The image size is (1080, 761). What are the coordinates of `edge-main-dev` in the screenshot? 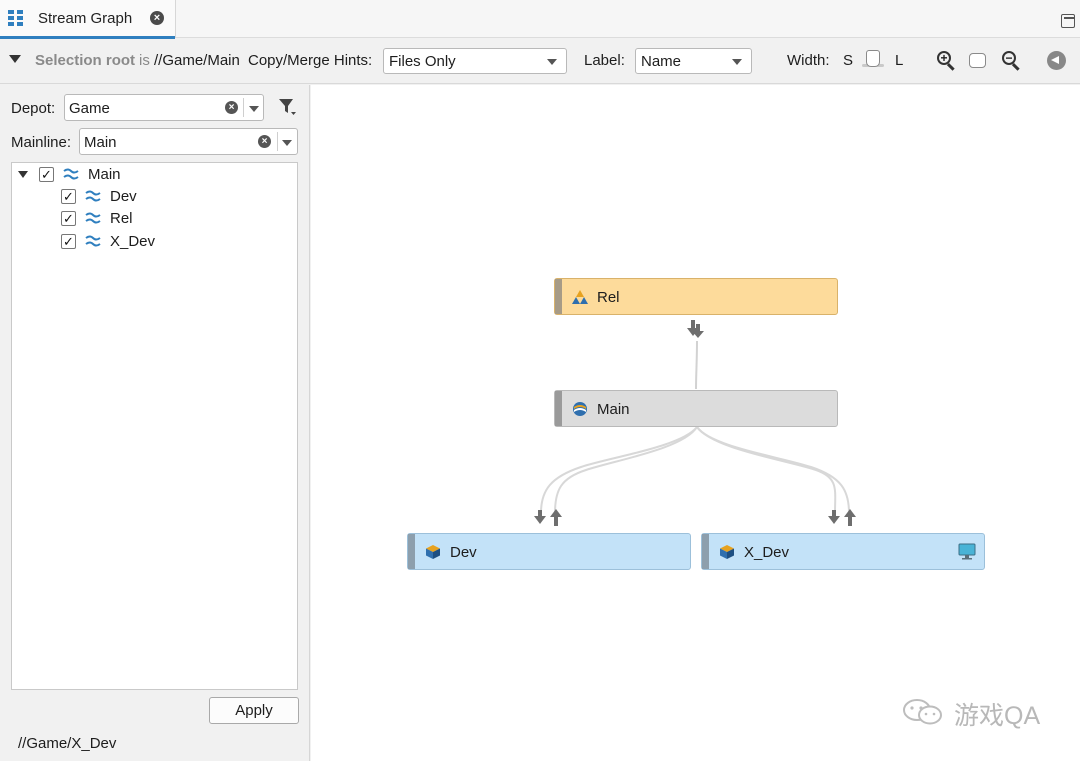 It's located at (619, 470).